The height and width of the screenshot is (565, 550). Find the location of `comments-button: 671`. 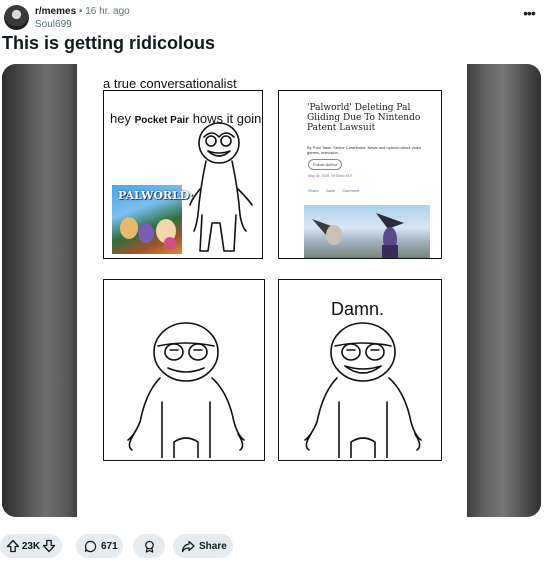

comments-button: 671 is located at coordinates (99, 546).